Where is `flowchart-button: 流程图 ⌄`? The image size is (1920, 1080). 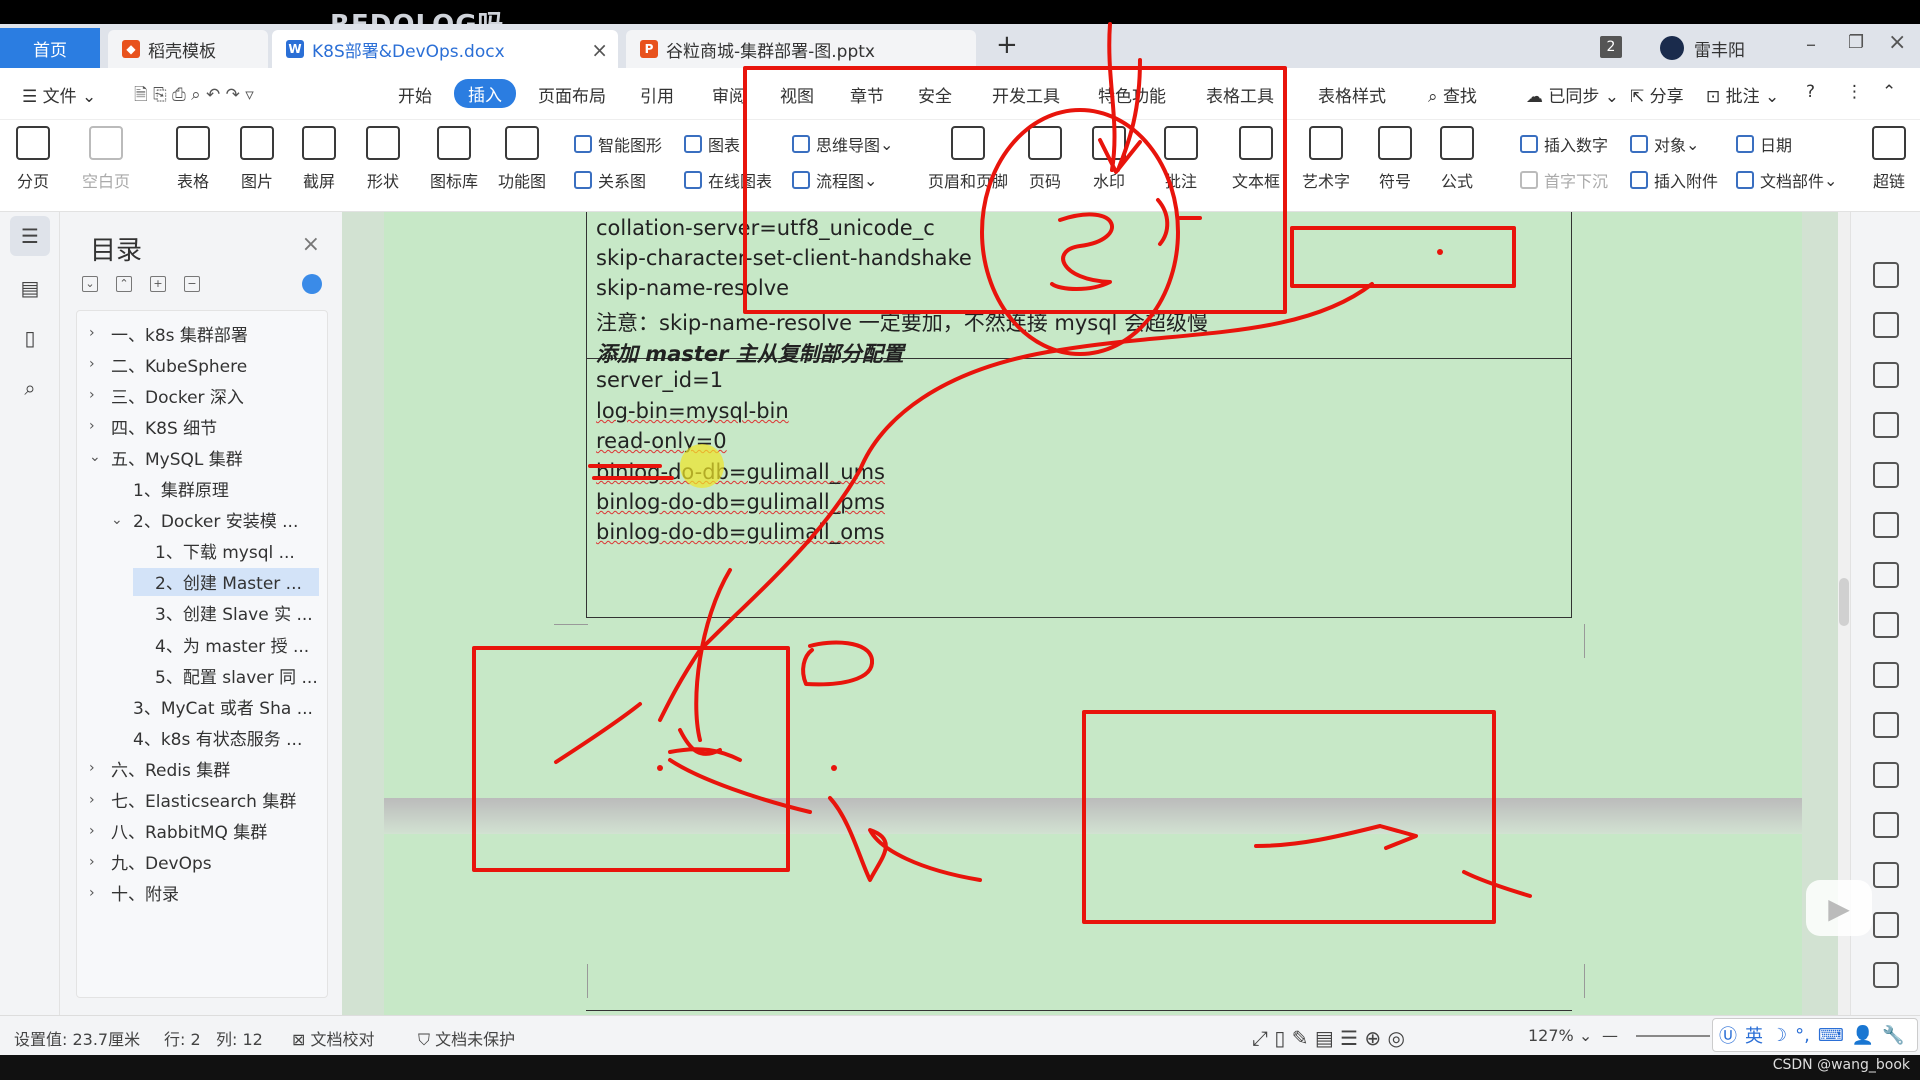
flowchart-button: 流程图 ⌄ is located at coordinates (834, 180).